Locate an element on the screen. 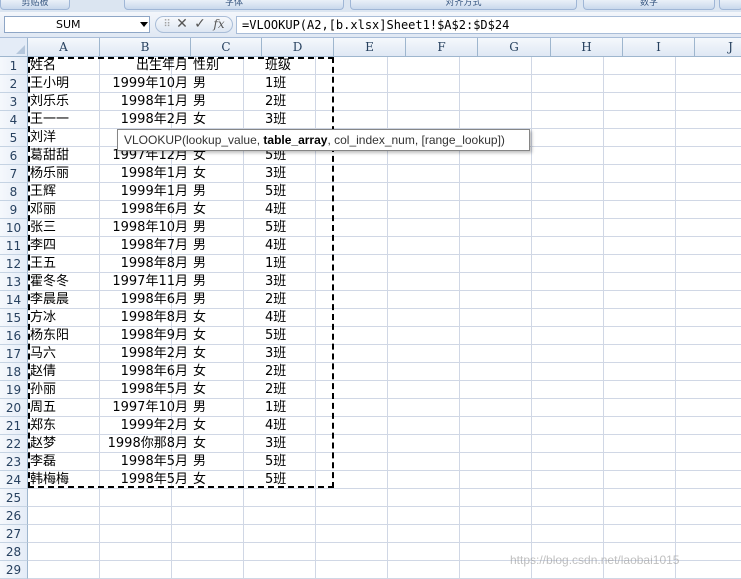  row-header-27: 27 is located at coordinates (14, 534).